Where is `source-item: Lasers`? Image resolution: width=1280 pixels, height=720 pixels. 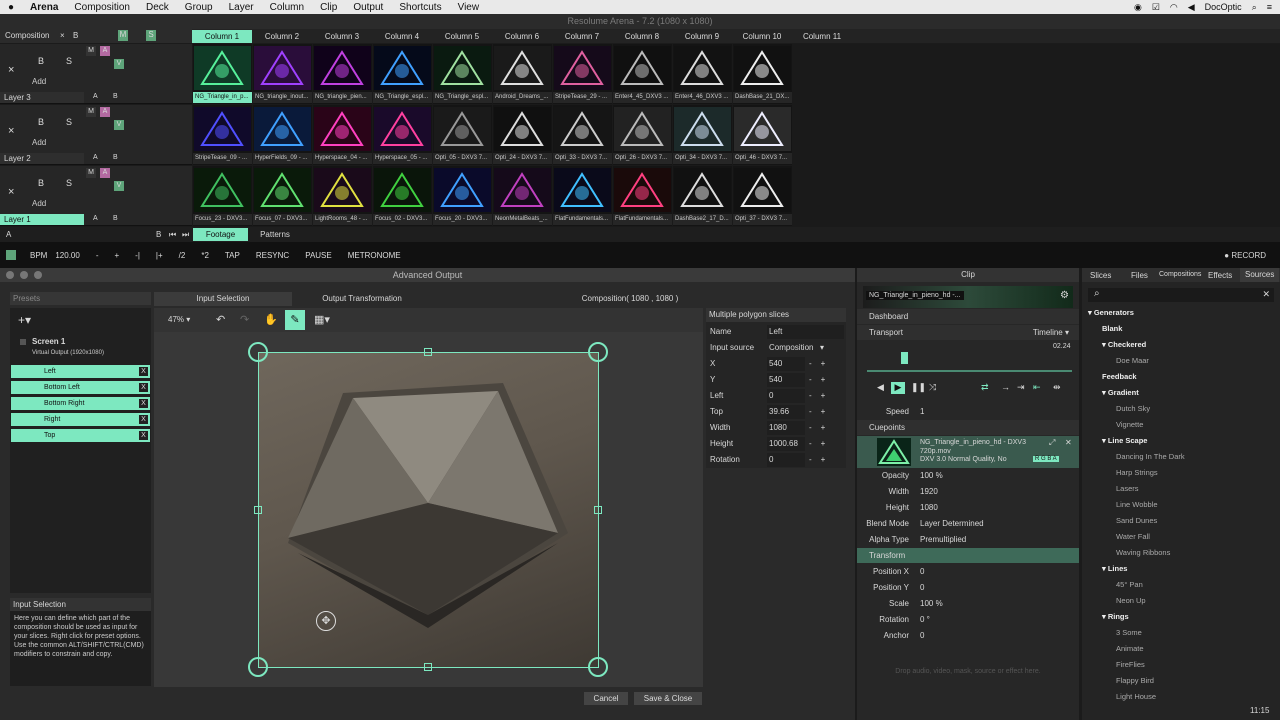 source-item: Lasers is located at coordinates (1127, 488).